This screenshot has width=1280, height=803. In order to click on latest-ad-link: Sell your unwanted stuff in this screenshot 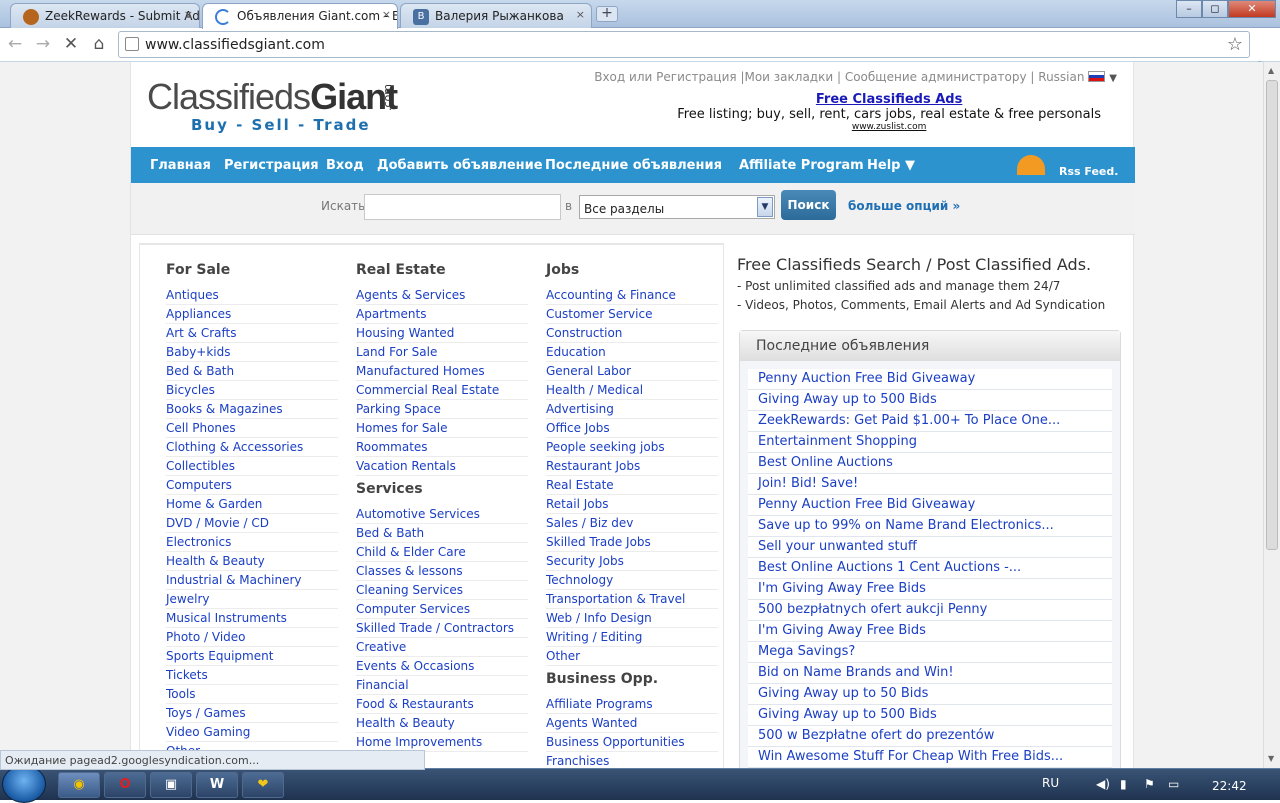, I will do `click(930, 547)`.